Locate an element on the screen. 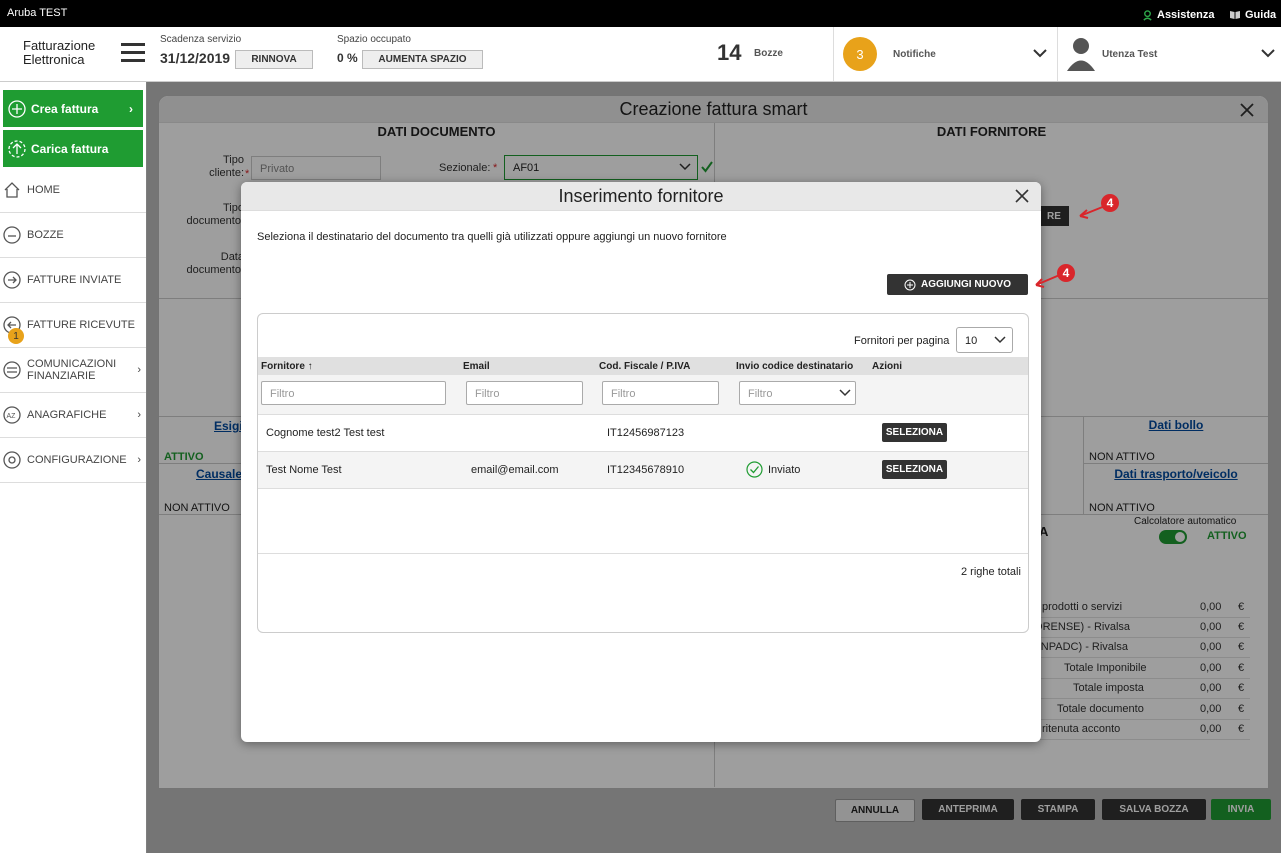 The width and height of the screenshot is (1281, 853). cf-filter-input: Filtro is located at coordinates (660, 393).